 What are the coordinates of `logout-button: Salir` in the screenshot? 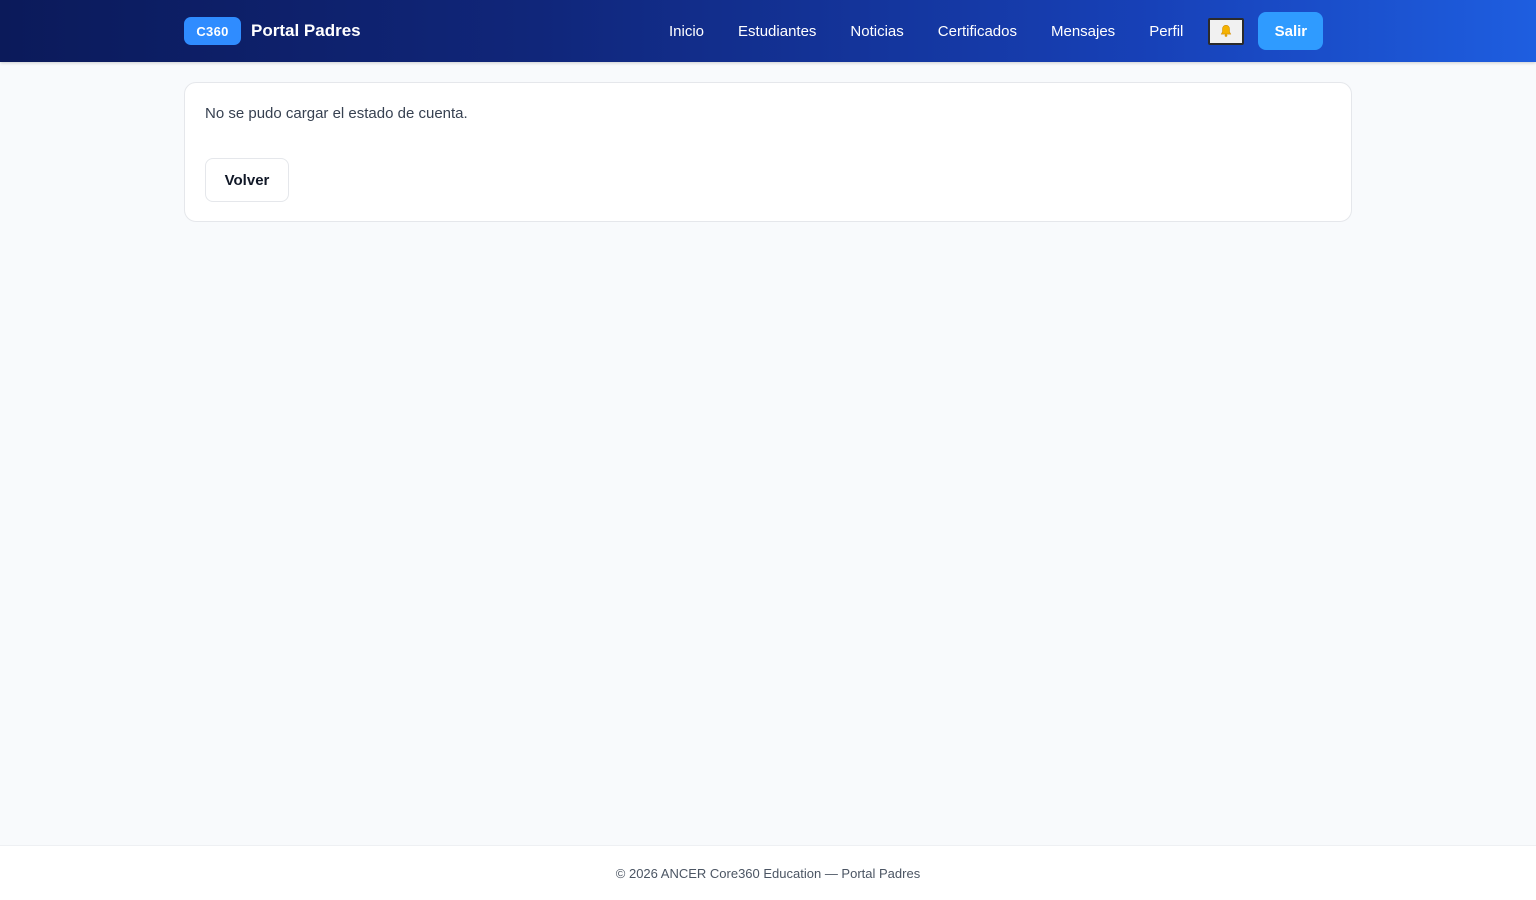 It's located at (1291, 31).